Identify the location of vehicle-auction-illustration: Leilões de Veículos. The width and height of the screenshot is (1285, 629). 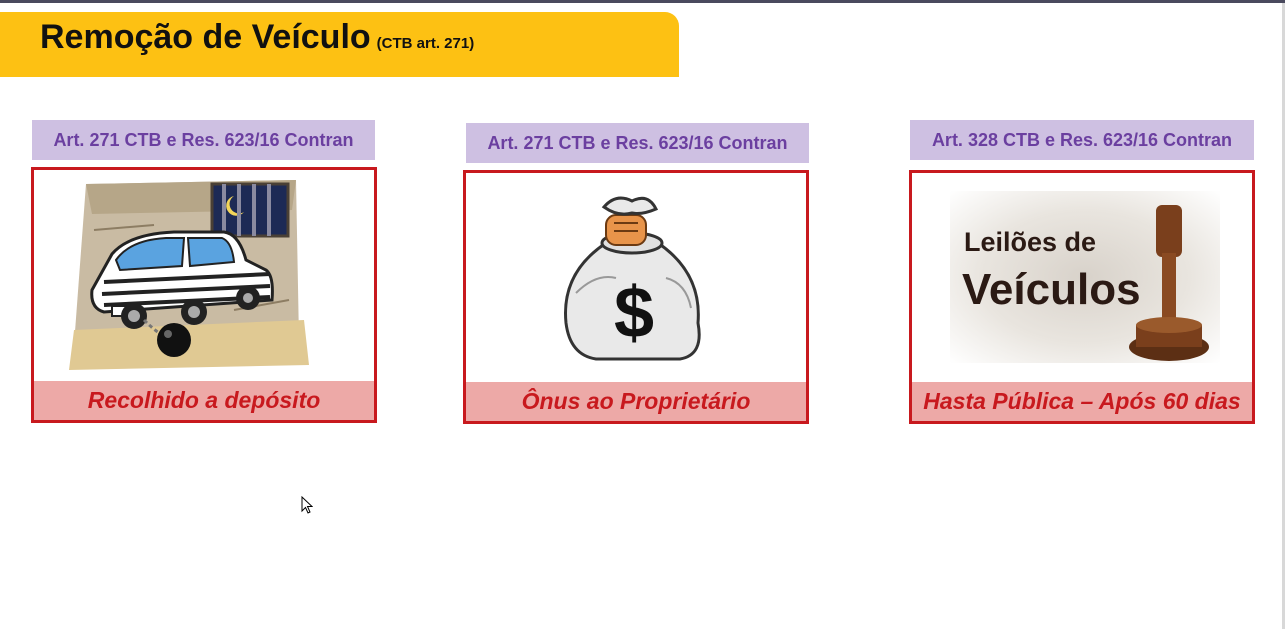
(1082, 277).